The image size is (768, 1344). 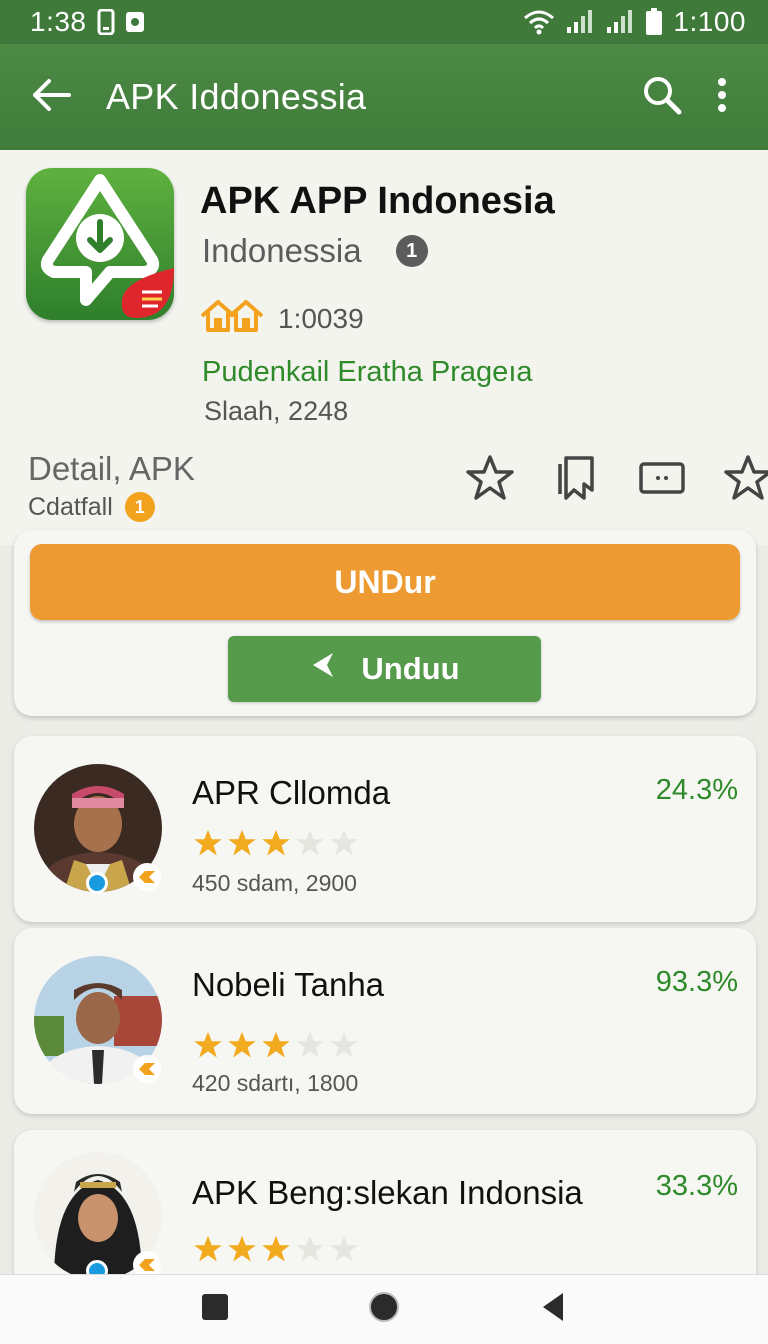 I want to click on more-options-button, so click(x=722, y=97).